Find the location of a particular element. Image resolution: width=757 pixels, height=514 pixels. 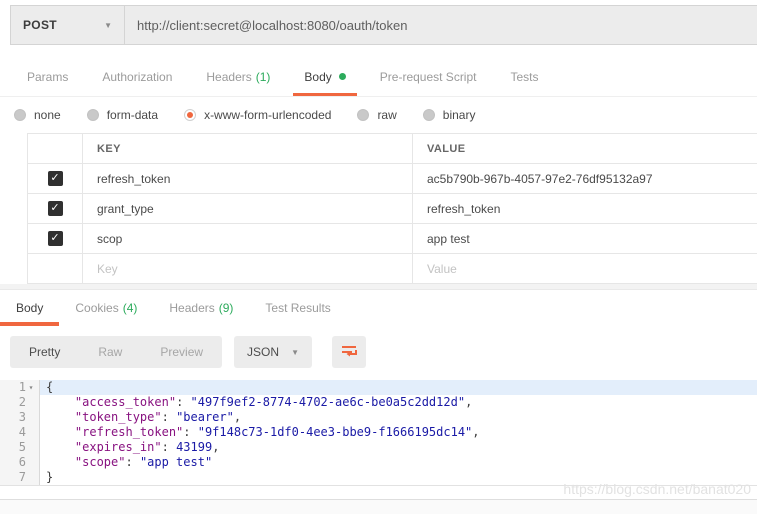

preview-view-button: Preview is located at coordinates (181, 352).